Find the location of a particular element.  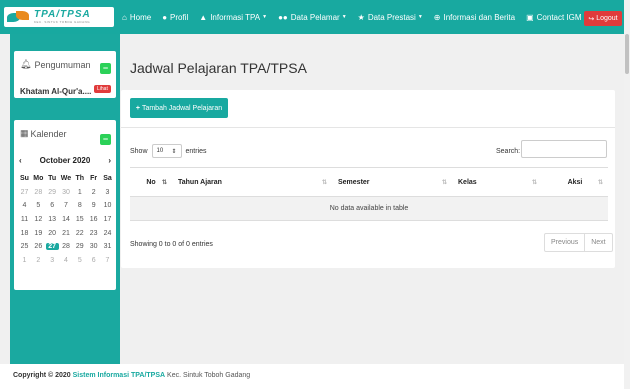

add-schedule-button: + Tambah Jadwal Pelajaran is located at coordinates (179, 108).